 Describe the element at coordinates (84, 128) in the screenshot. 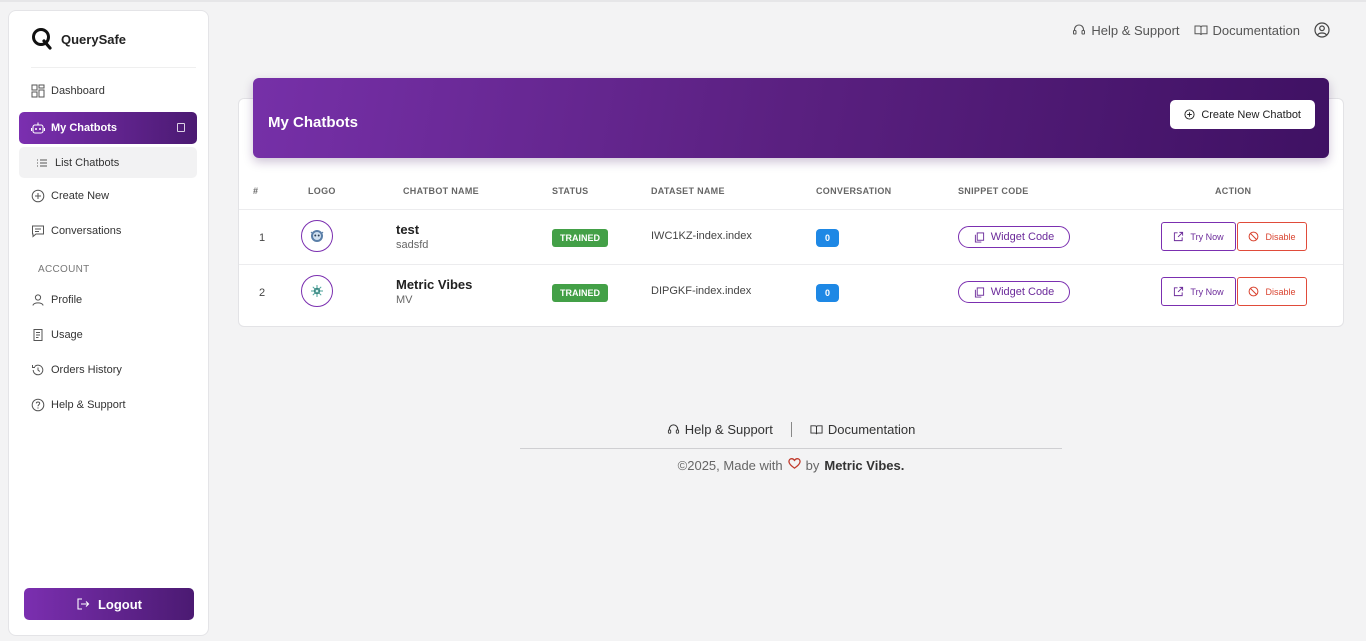

I see `sidebar-item-label: My Chatbots` at that location.